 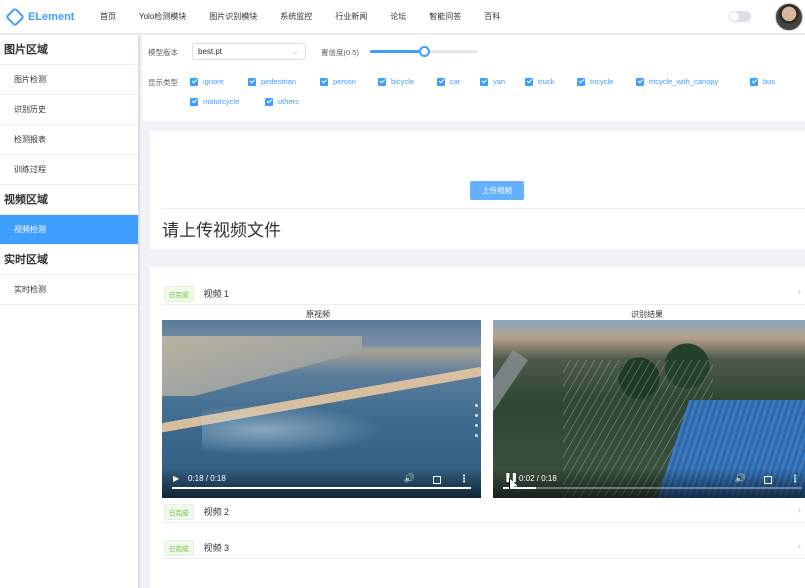 I want to click on logo-text: ELement, so click(x=51, y=16).